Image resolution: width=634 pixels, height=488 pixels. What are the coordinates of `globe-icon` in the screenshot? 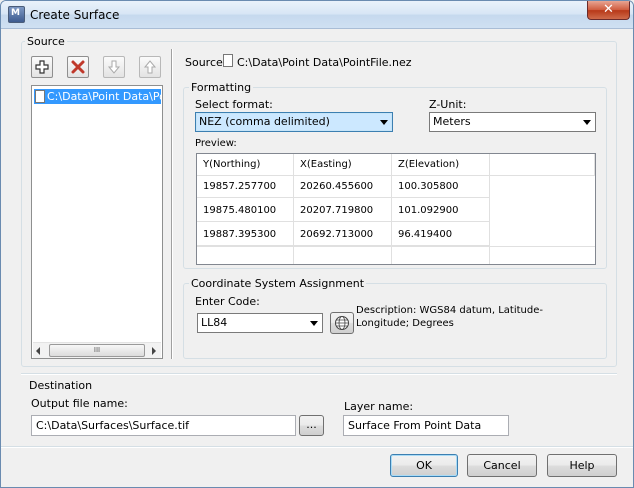 It's located at (342, 323).